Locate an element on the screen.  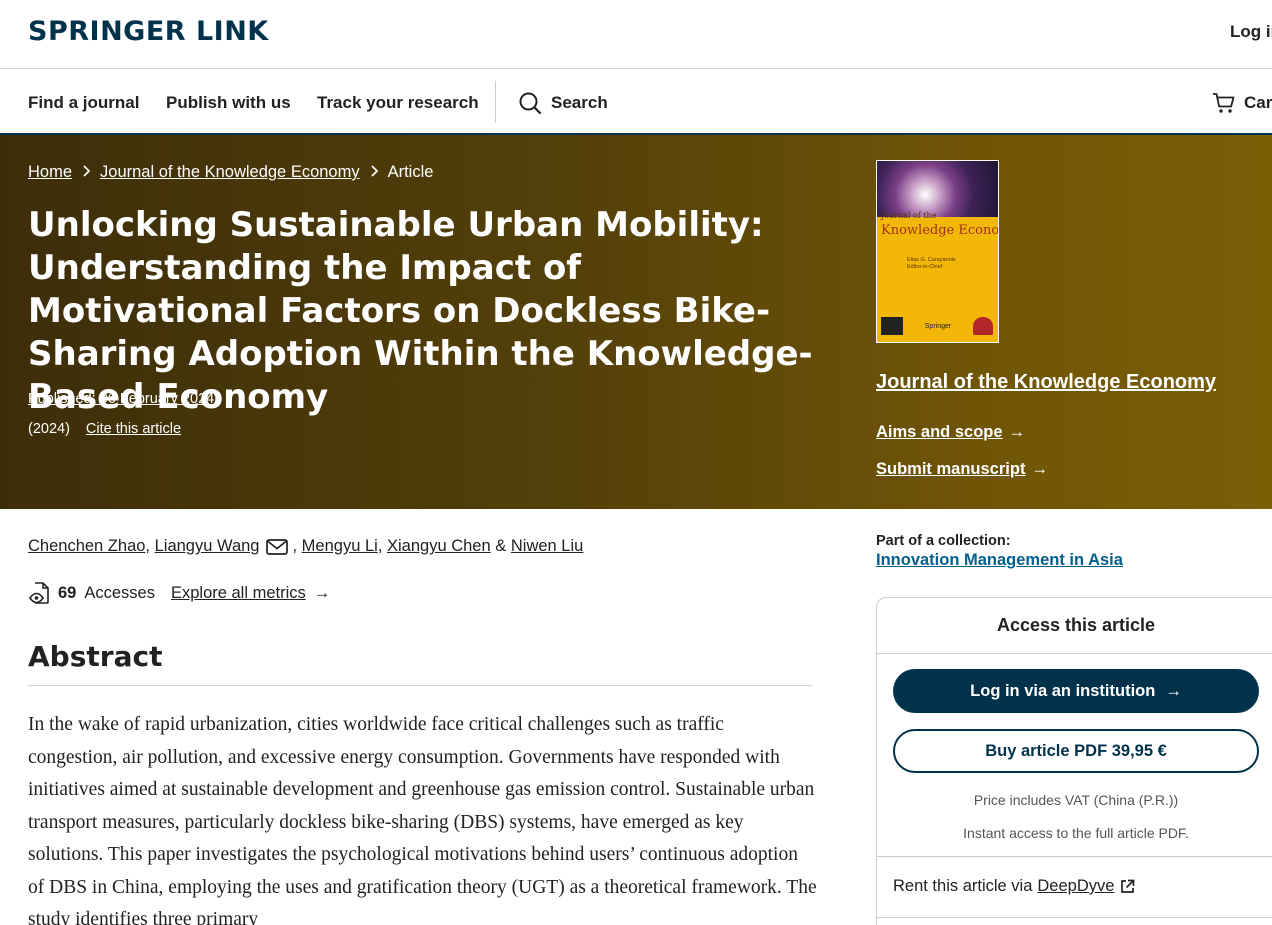
breadcrumb-journal: Journal of the Knowledge Economy is located at coordinates (230, 172).